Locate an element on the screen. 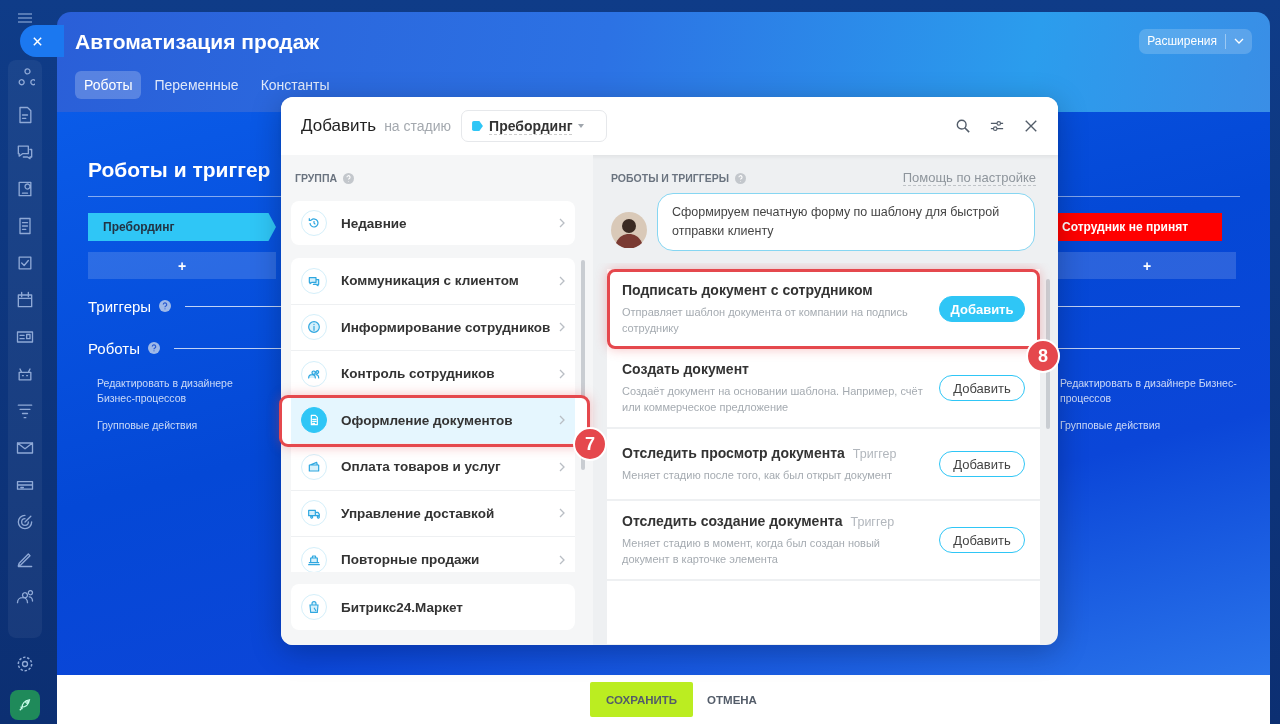  group-item: Коммуникация с клиентом is located at coordinates (433, 281).